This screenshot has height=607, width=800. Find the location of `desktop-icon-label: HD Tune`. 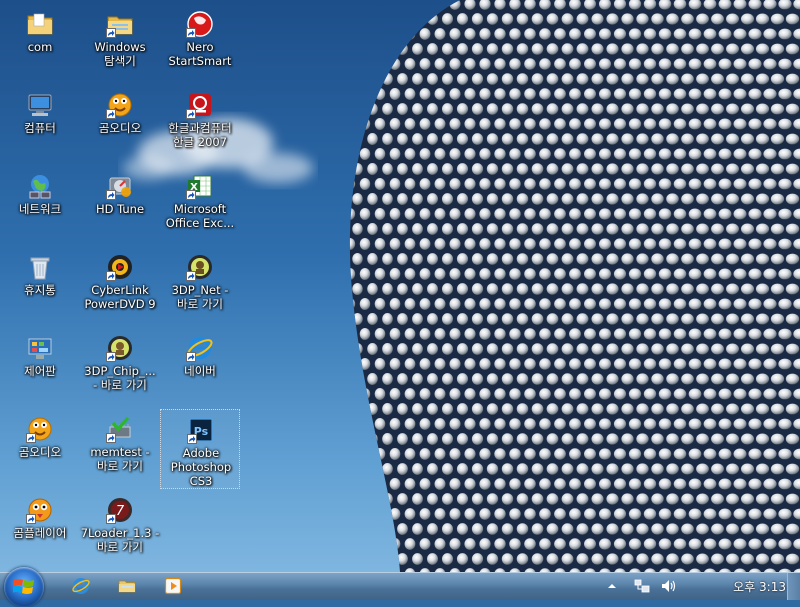

desktop-icon-label: HD Tune is located at coordinates (120, 209).